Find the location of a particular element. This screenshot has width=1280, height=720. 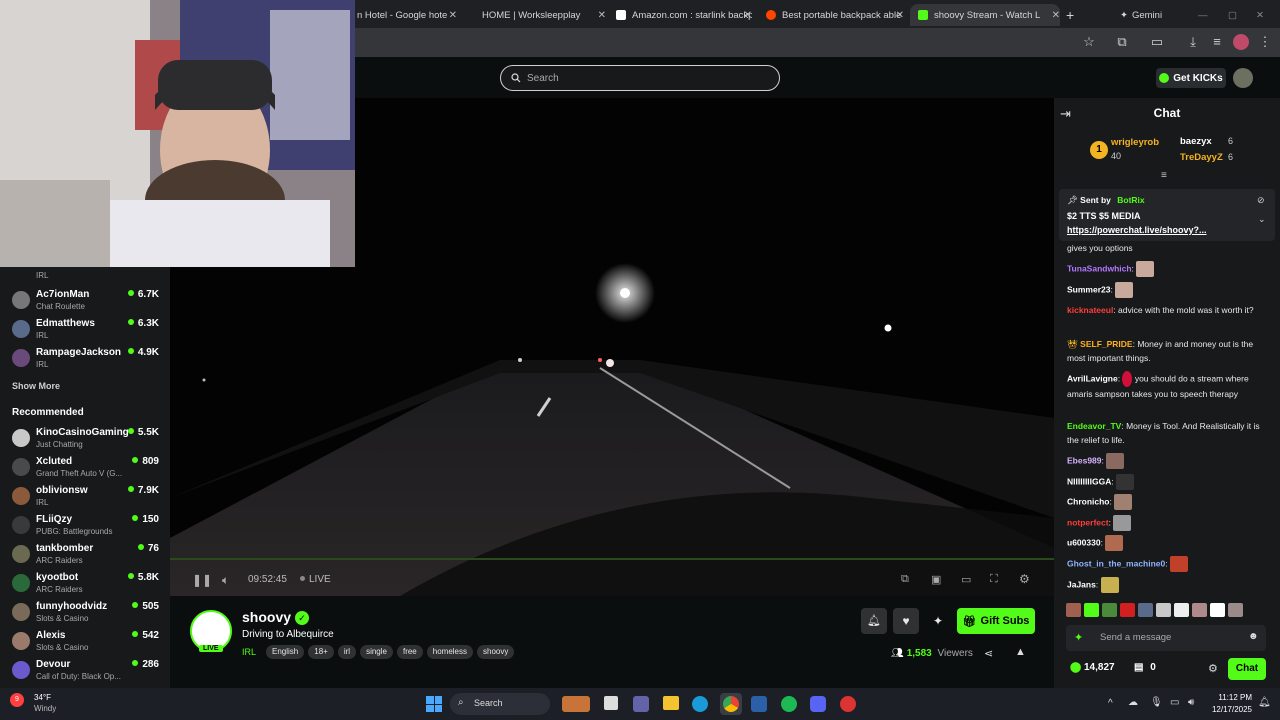

sidebar-channel: tankbomber ARC Raiders 76 is located at coordinates (85, 555).